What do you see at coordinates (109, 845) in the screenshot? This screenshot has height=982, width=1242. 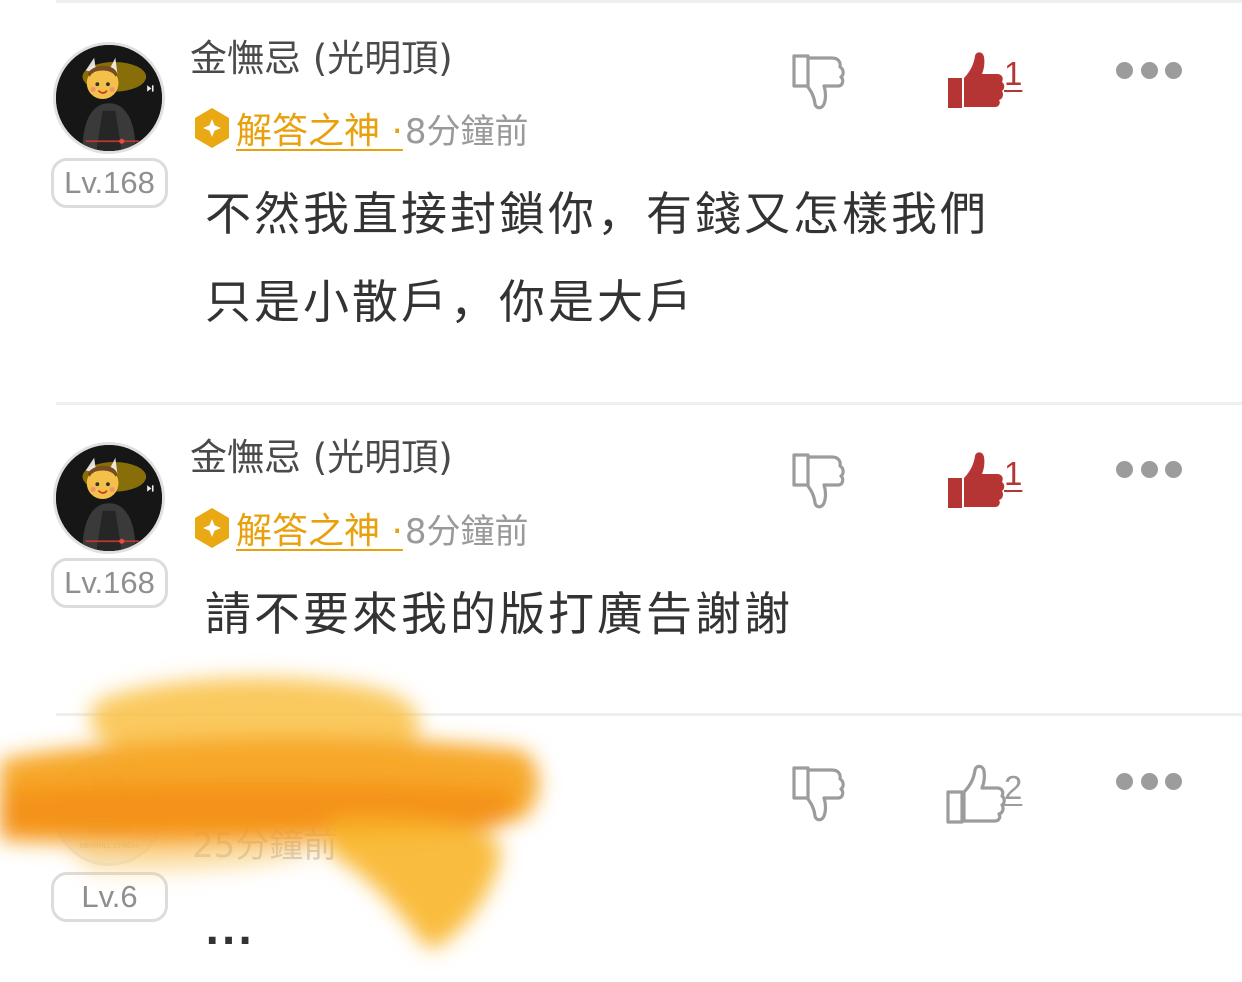 I see `svg-text: MERRILL LYNCH` at bounding box center [109, 845].